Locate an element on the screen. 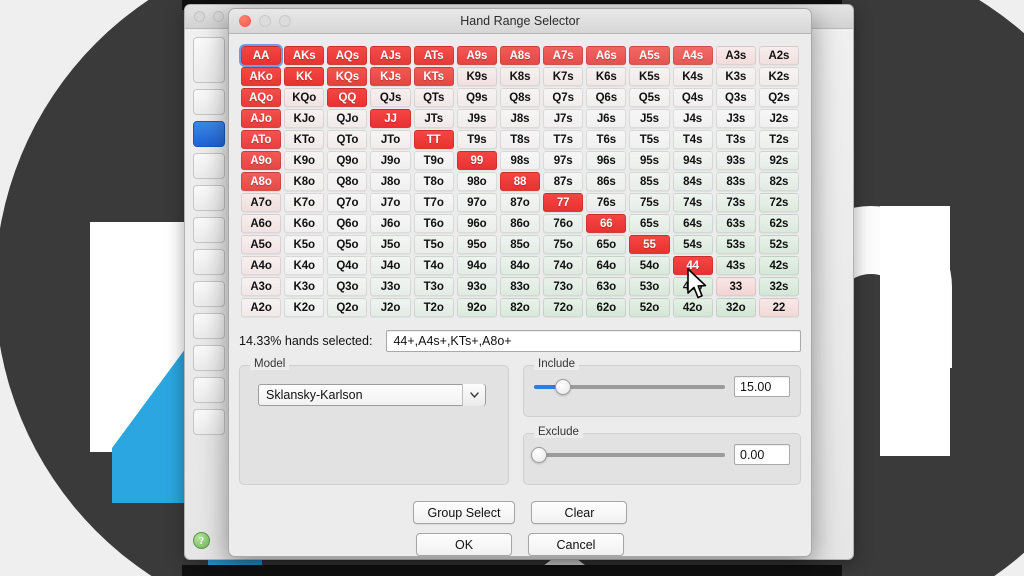 Image resolution: width=1024 pixels, height=576 pixels. hand-cell-k5o: K5o is located at coordinates (304, 244).